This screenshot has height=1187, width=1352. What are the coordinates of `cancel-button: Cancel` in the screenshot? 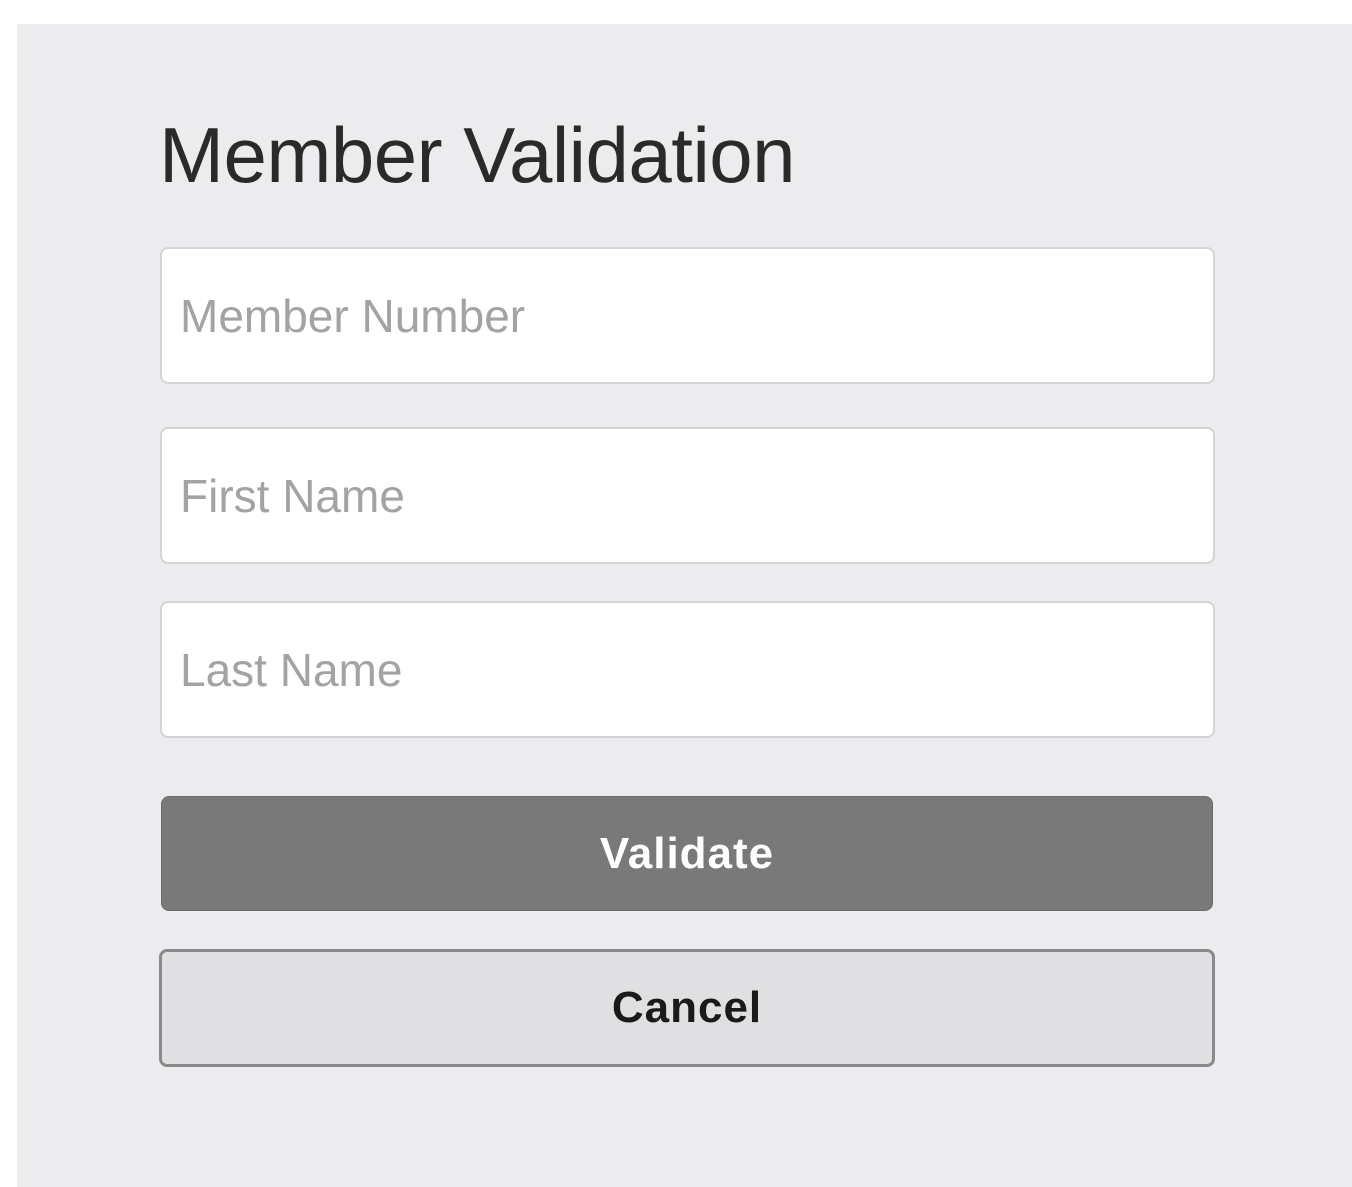 It's located at (687, 1008).